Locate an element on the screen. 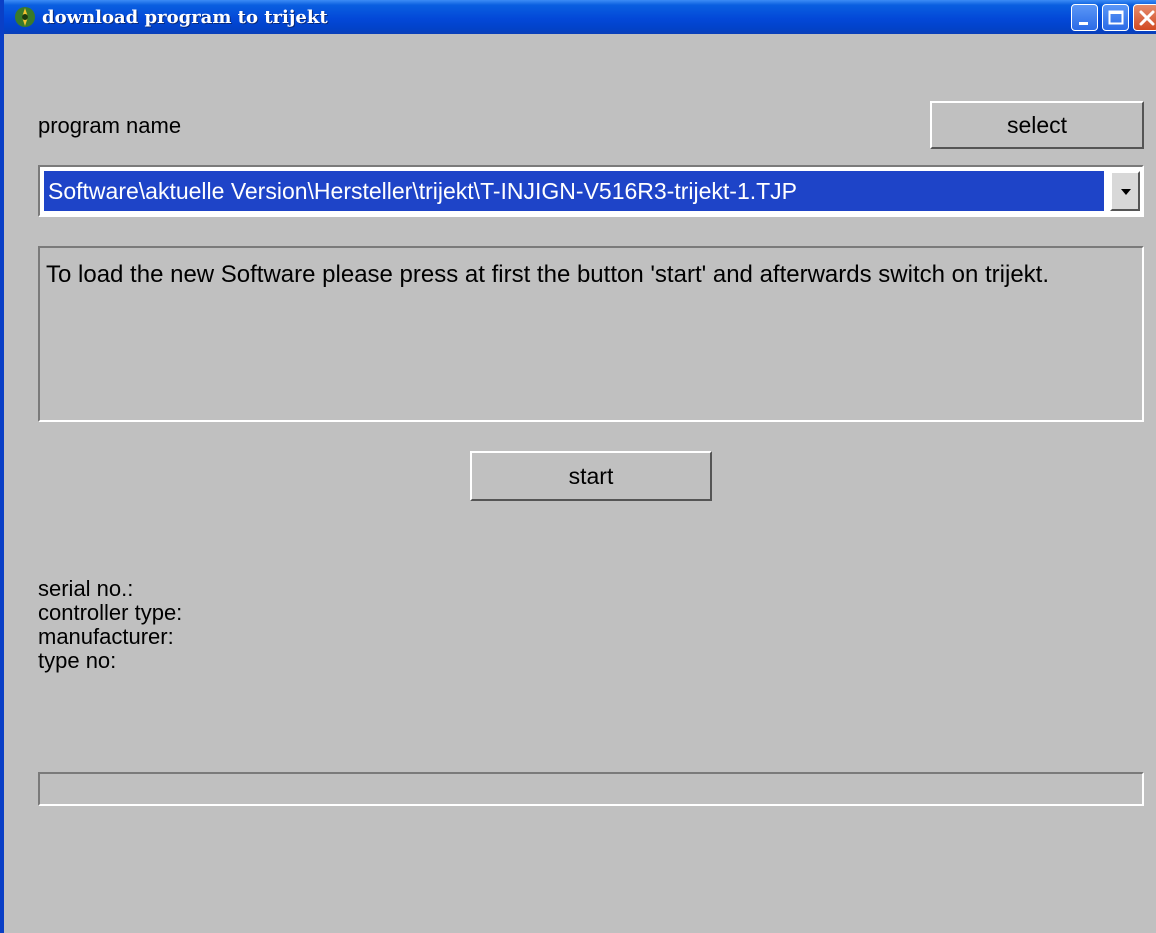 Image resolution: width=1156 pixels, height=933 pixels. close-button is located at coordinates (1144, 17).